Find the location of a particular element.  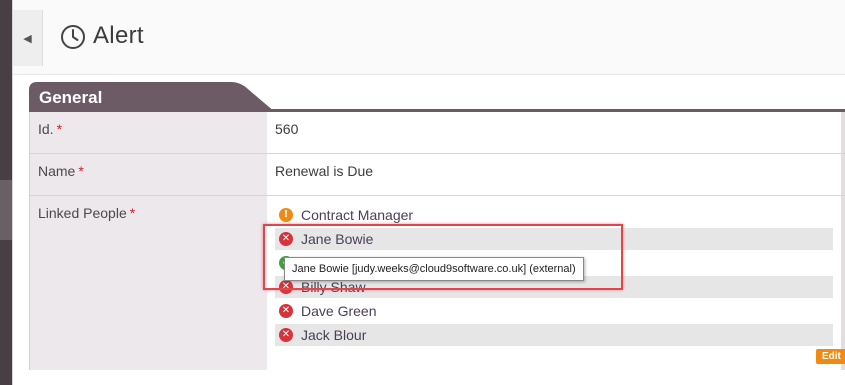

linked-people-label-text: Linked People is located at coordinates (82, 213).